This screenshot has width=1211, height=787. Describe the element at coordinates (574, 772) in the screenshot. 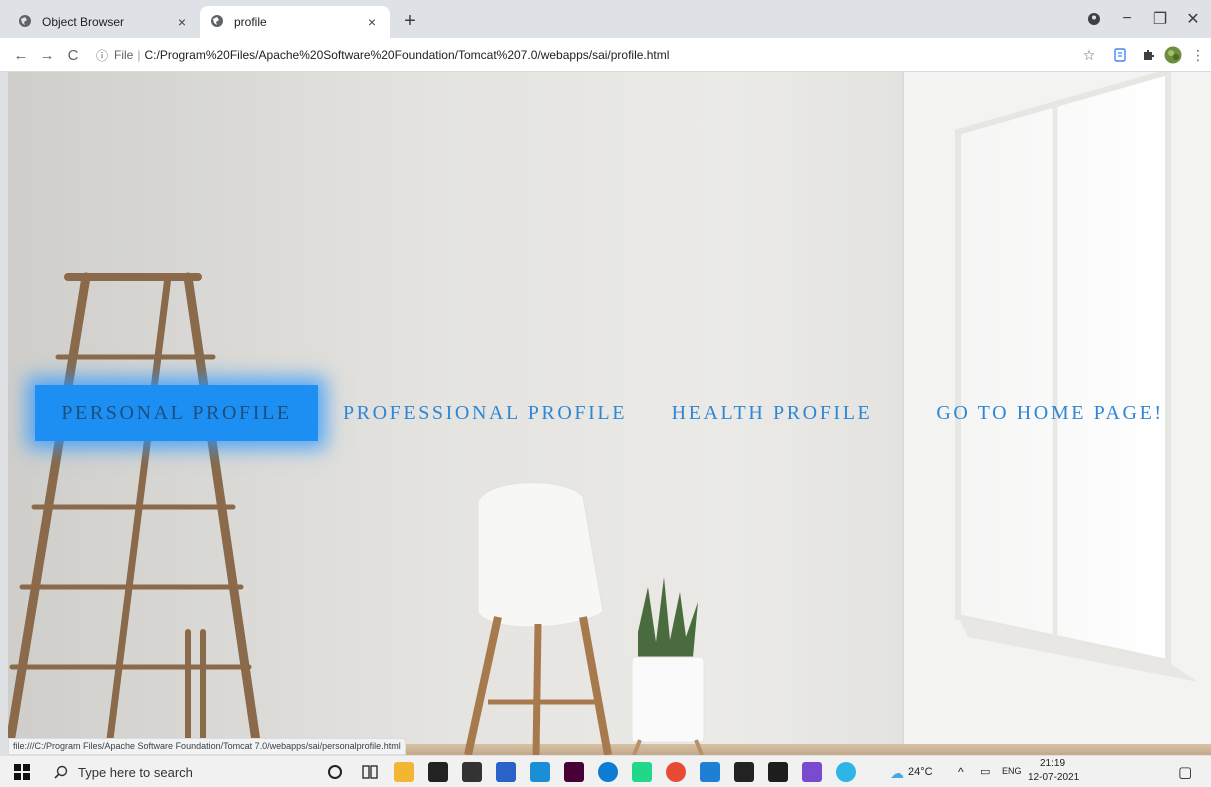

I see `adobe-xd-icon` at that location.